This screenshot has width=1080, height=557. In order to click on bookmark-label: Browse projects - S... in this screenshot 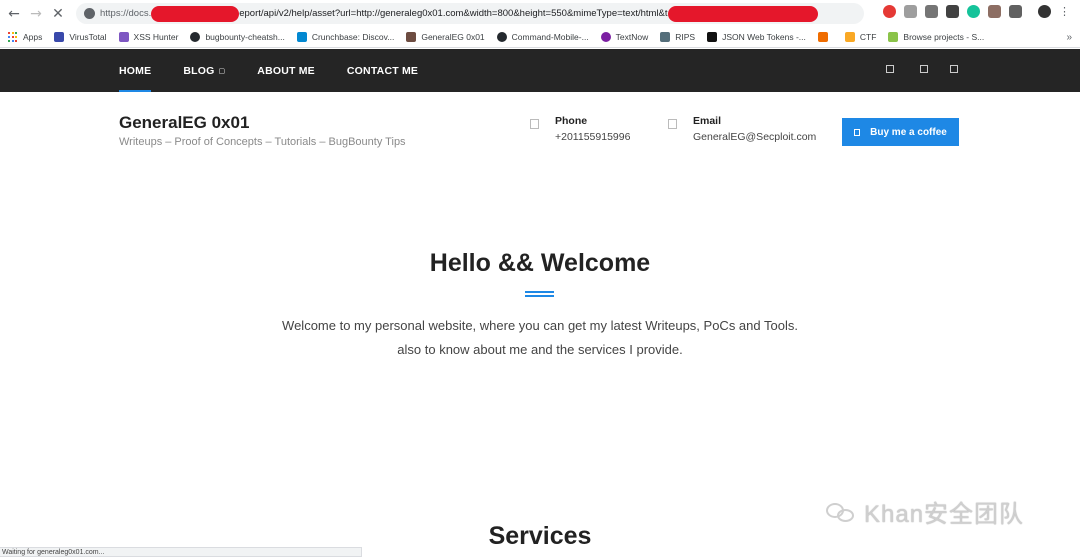, I will do `click(944, 37)`.